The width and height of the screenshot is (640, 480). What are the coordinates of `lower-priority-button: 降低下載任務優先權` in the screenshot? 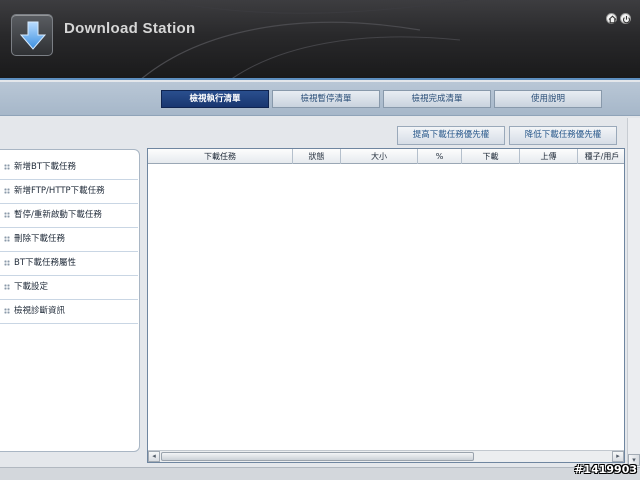 It's located at (563, 135).